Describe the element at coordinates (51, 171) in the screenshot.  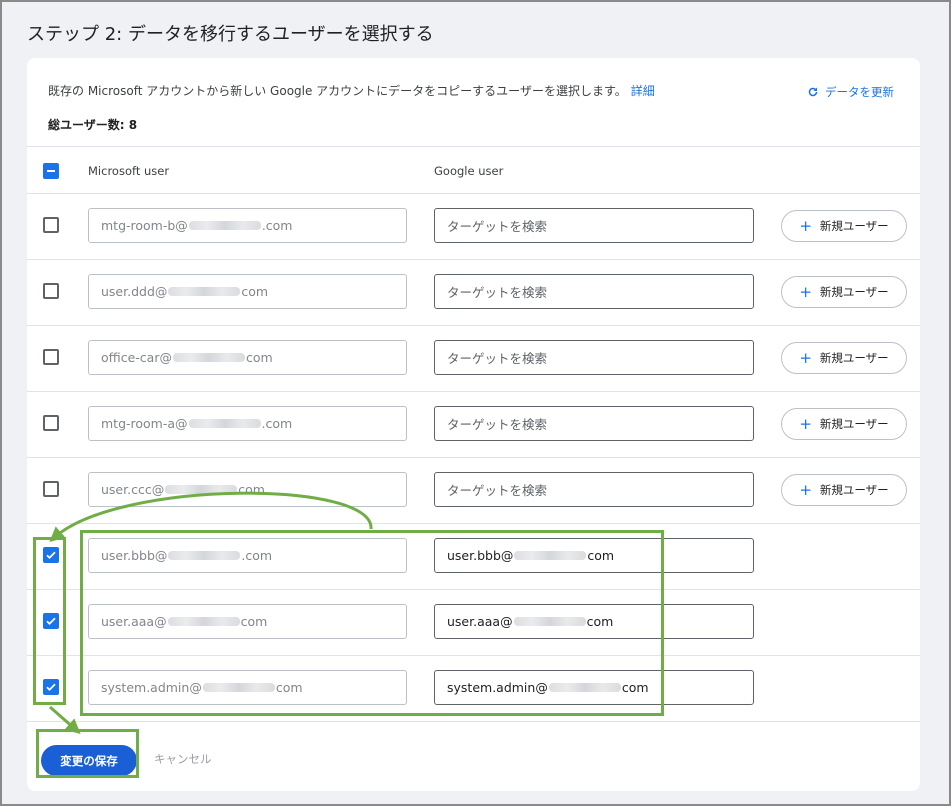
I see `select-all-checkbox` at that location.